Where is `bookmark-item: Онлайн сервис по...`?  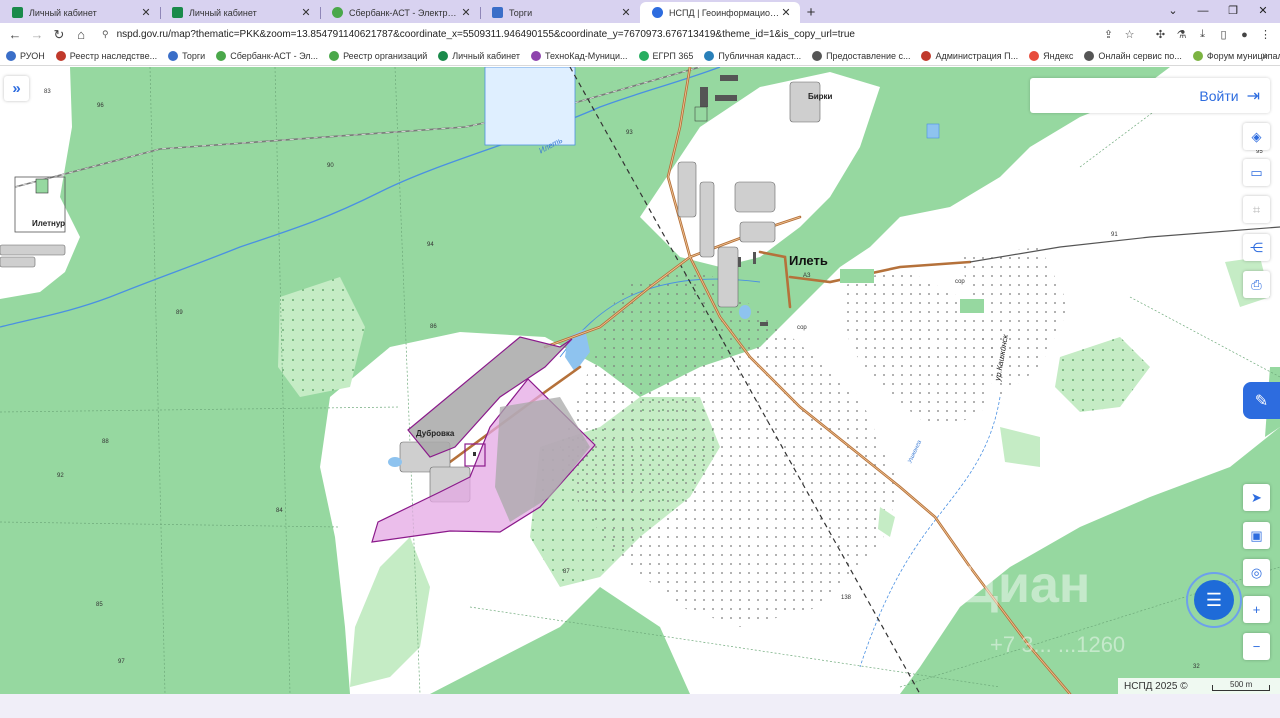 bookmark-item: Онлайн сервис по... is located at coordinates (1133, 55).